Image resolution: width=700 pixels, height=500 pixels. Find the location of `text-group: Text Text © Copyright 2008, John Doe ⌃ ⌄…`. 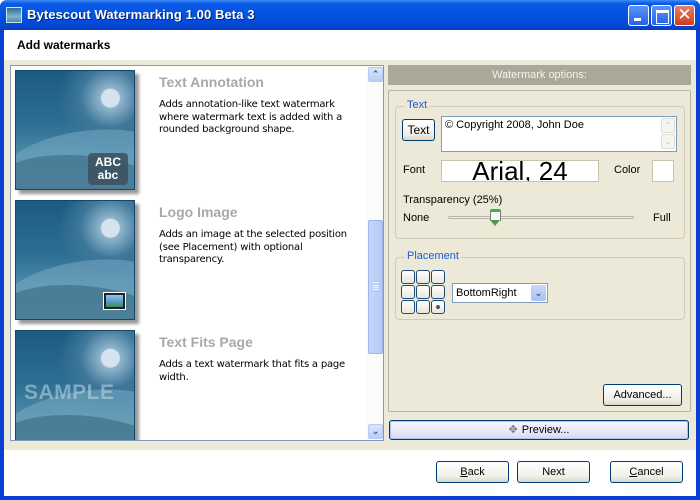

text-group: Text Text © Copyright 2008, John Doe ⌃ ⌄… is located at coordinates (540, 169).